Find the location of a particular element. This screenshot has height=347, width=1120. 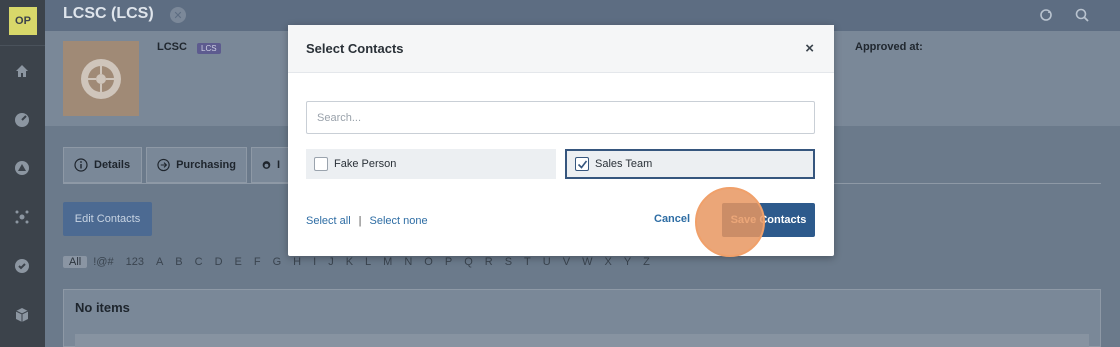

alphabet-filter-item: I is located at coordinates (314, 262).